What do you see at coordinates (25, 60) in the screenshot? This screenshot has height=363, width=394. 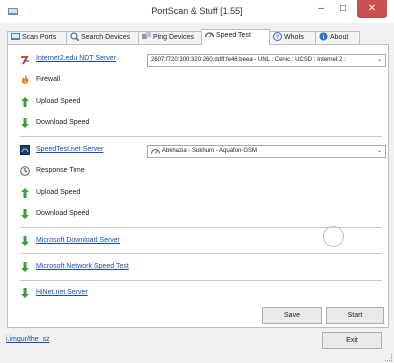 I see `ndt-logo-icon` at bounding box center [25, 60].